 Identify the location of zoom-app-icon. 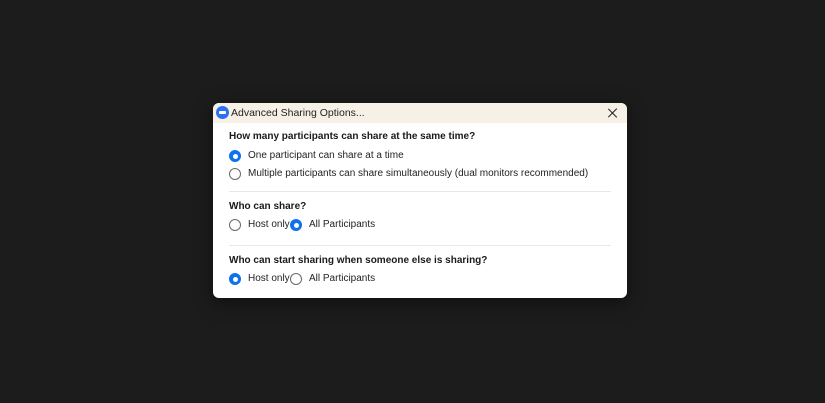
(222, 112).